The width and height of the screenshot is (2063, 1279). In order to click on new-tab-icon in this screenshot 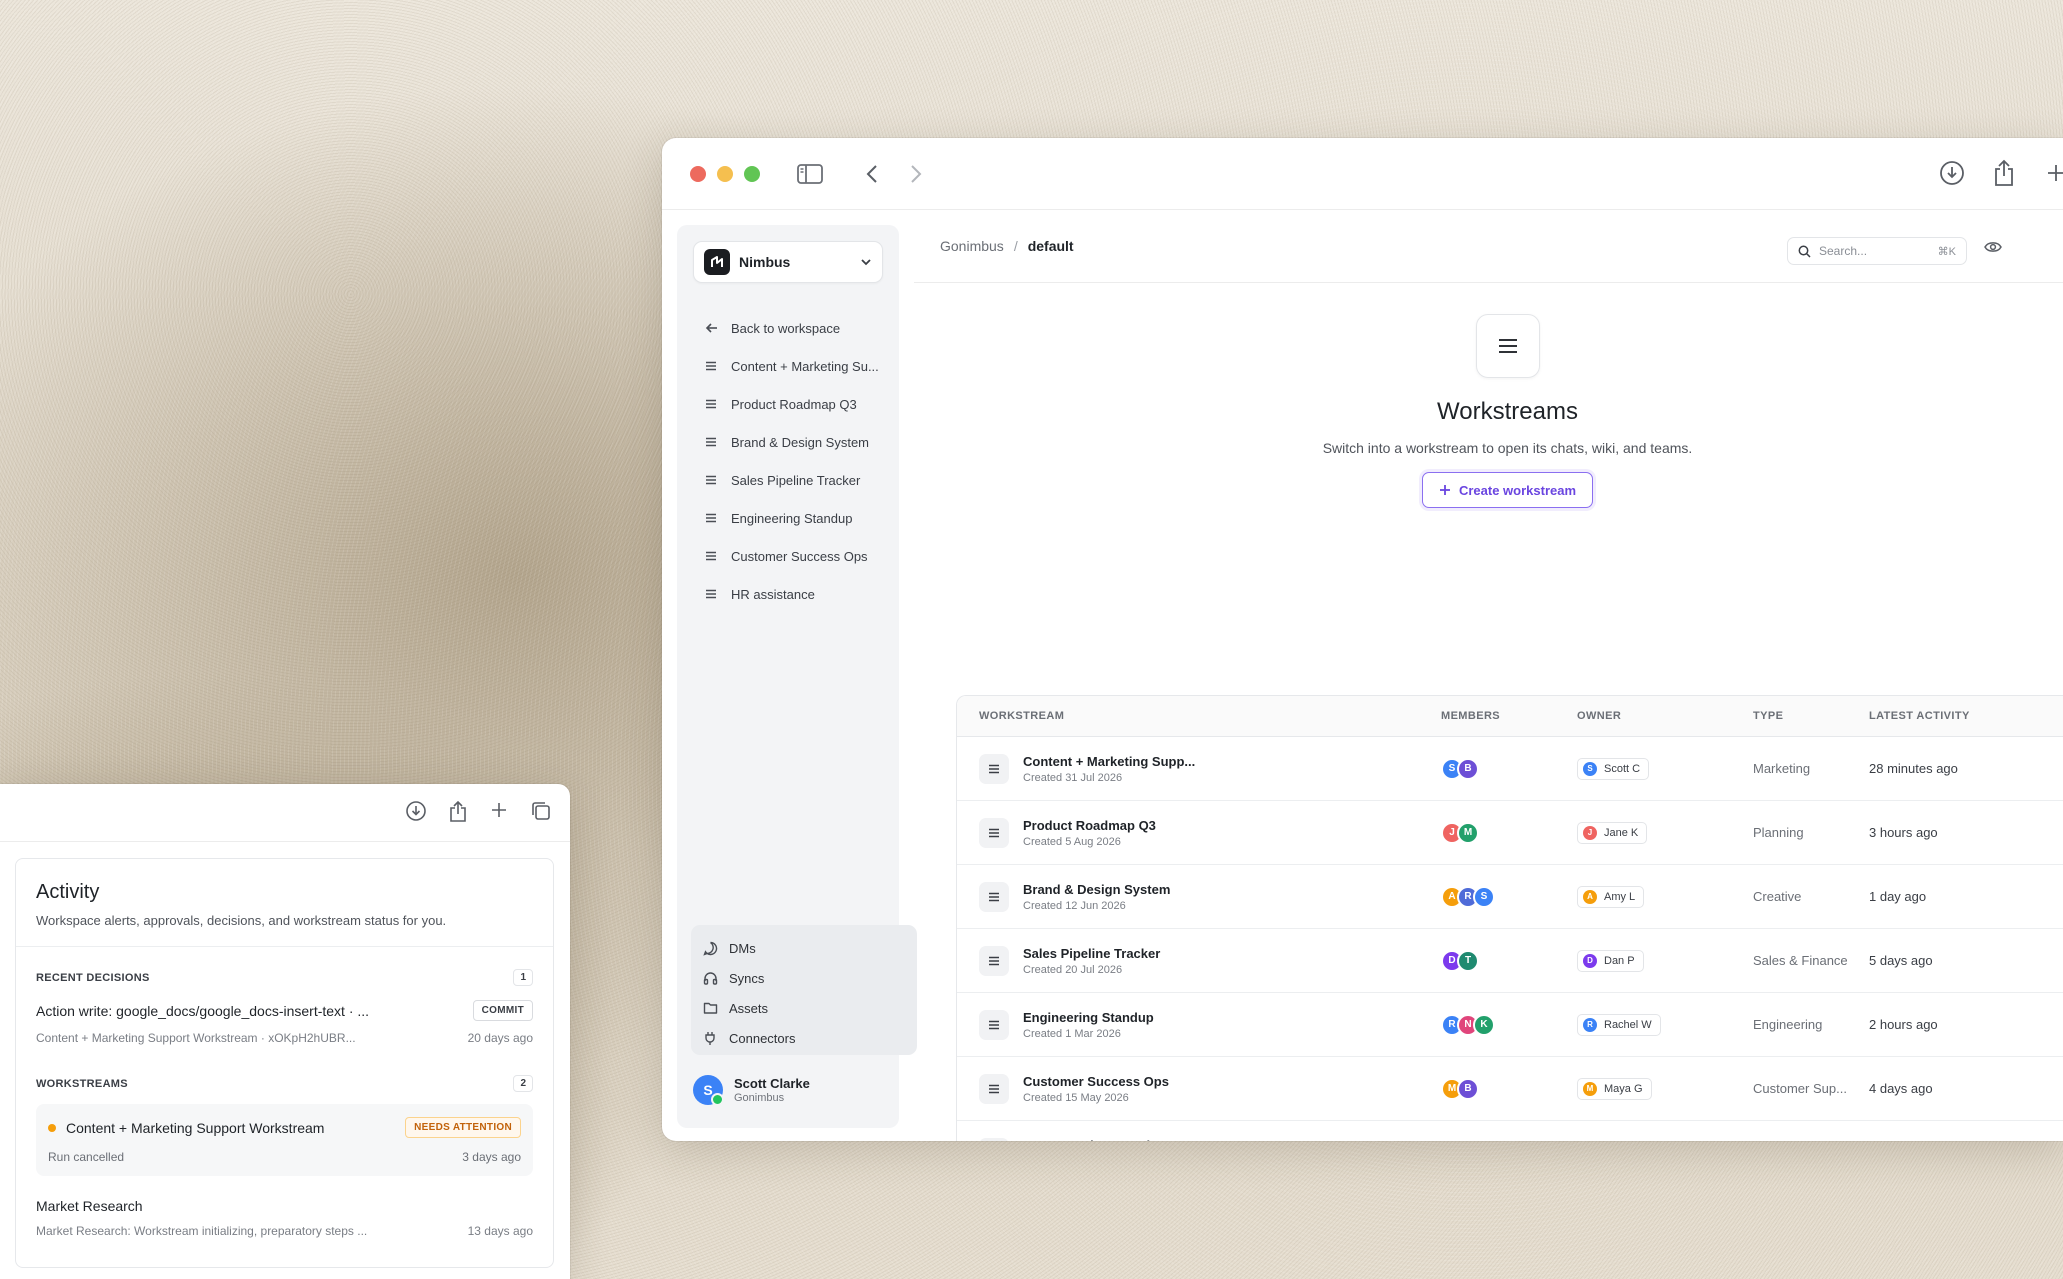, I will do `click(2052, 173)`.